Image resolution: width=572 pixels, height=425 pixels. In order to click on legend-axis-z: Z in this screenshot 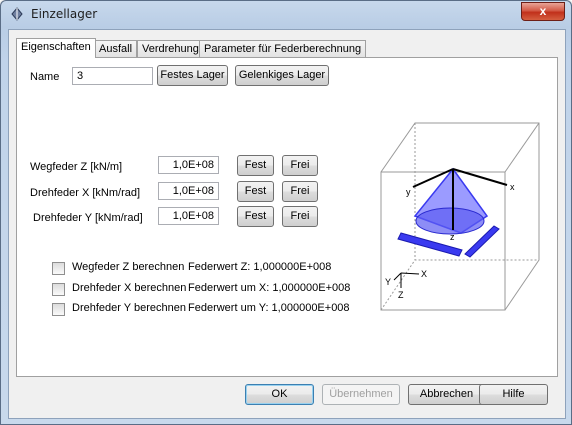, I will do `click(401, 295)`.